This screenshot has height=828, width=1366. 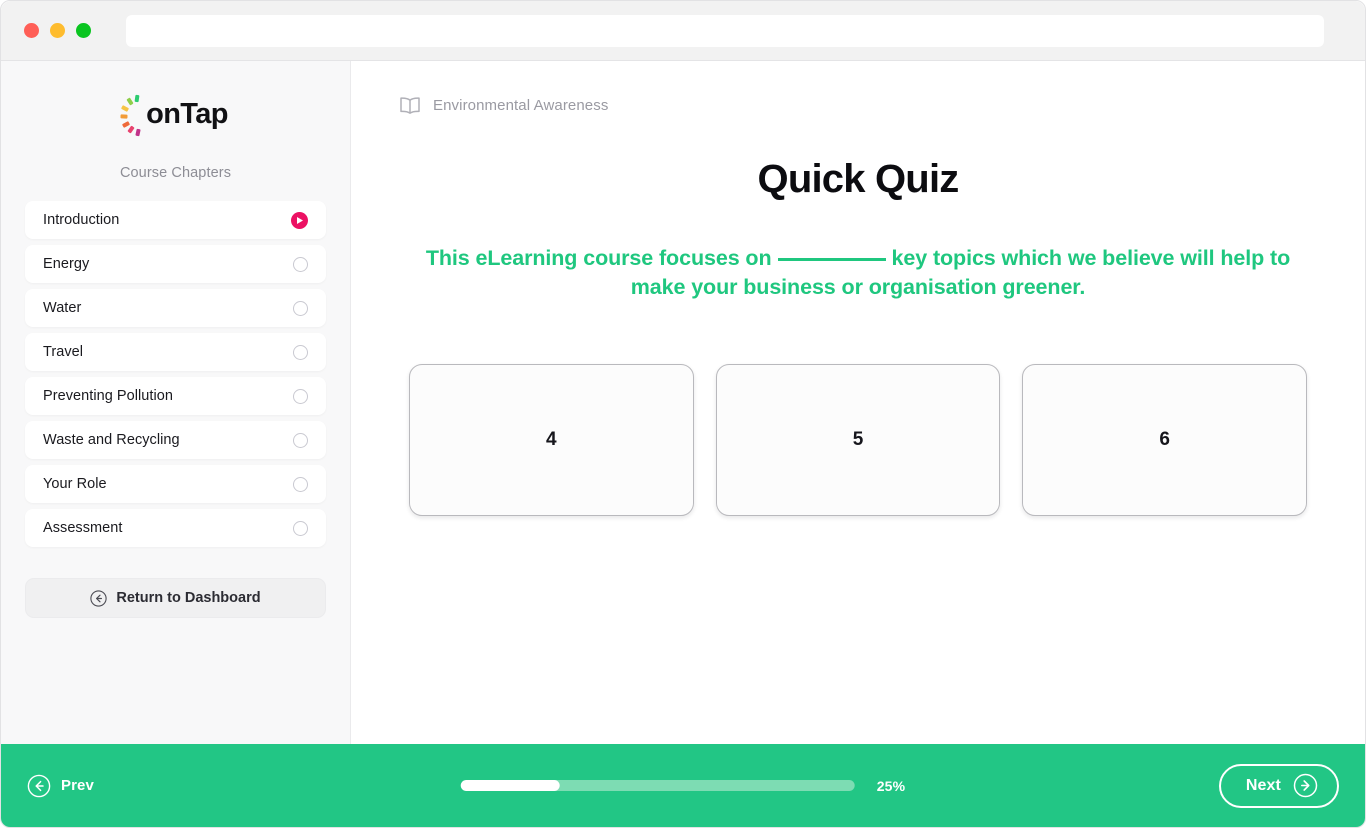 I want to click on browser-chrome, so click(x=683, y=31).